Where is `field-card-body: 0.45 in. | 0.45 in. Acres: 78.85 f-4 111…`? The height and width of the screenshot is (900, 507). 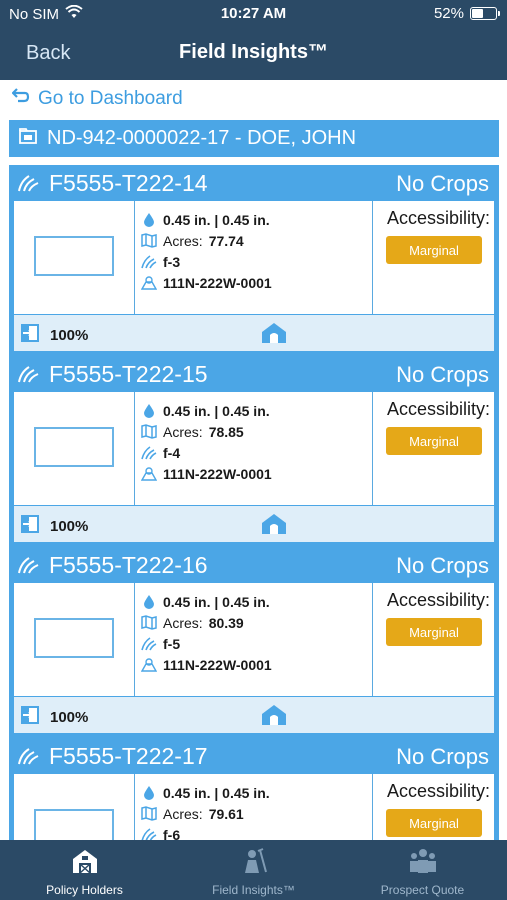 field-card-body: 0.45 in. | 0.45 in. Acres: 78.85 f-4 111… is located at coordinates (254, 448).